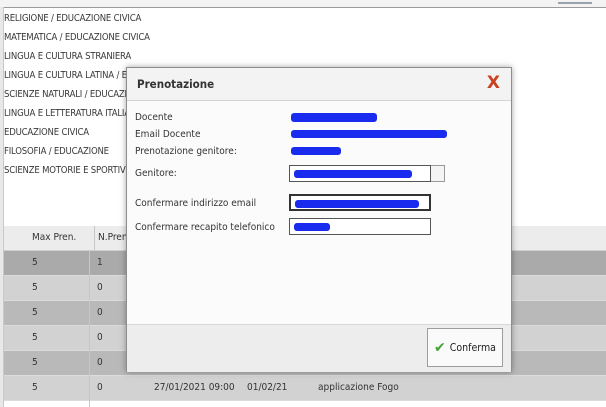  Describe the element at coordinates (194, 387) in the screenshot. I see `cell-date: 27/01/2021 09:00` at that location.